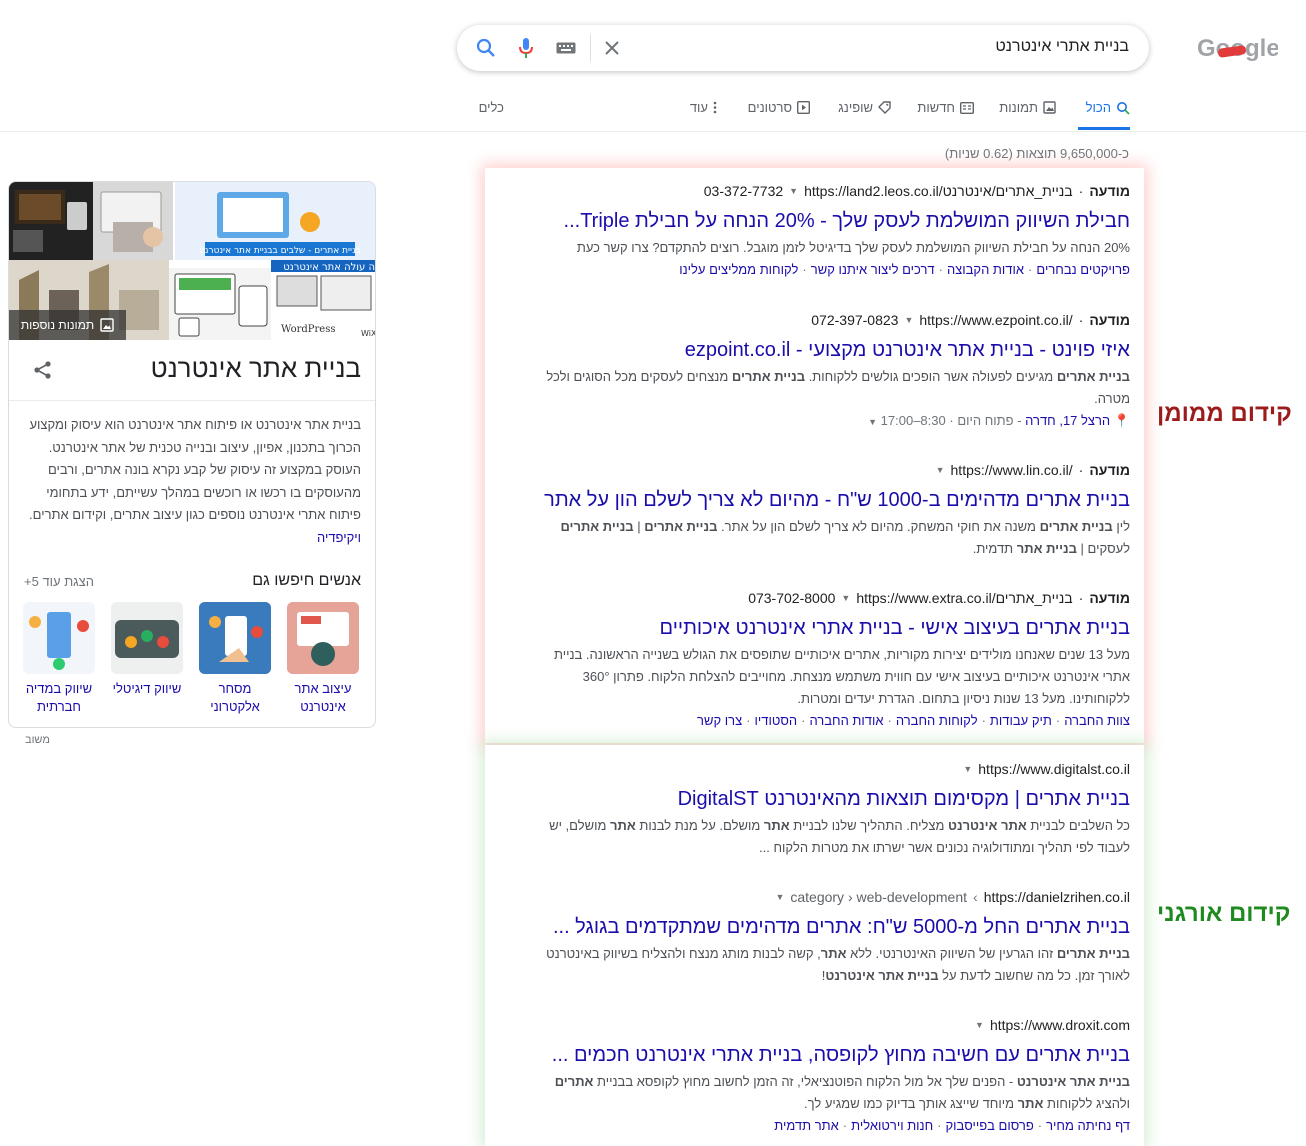 The width and height of the screenshot is (1306, 1146). I want to click on sitelink: צרו קשר, so click(719, 720).